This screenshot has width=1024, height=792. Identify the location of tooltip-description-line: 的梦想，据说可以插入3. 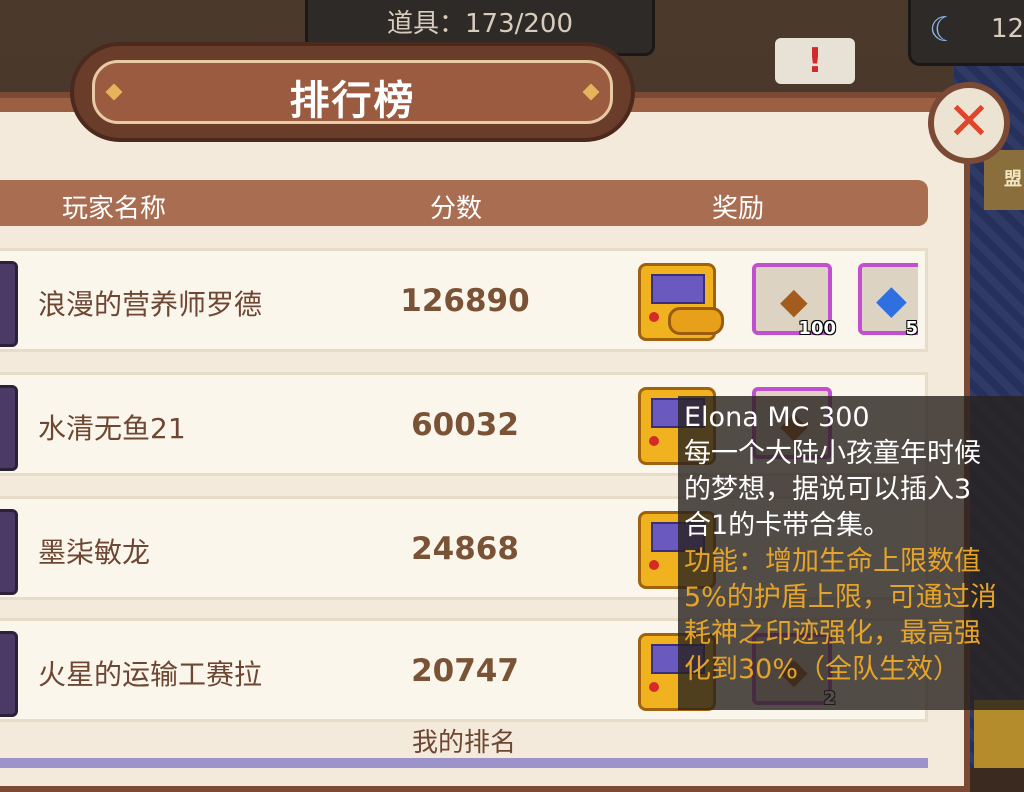
(828, 489).